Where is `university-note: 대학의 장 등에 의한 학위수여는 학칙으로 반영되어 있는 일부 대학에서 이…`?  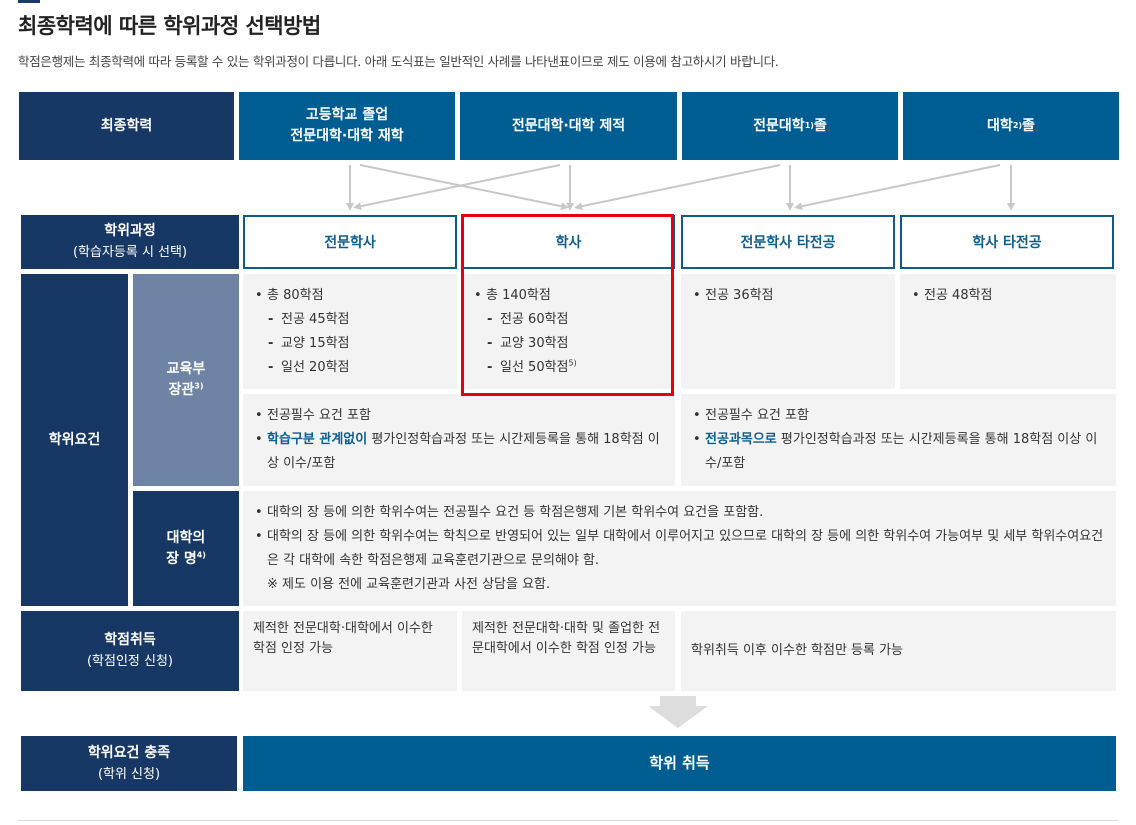
university-note: 대학의 장 등에 의한 학위수여는 학칙으로 반영되어 있는 일부 대학에서 이… is located at coordinates (679, 549).